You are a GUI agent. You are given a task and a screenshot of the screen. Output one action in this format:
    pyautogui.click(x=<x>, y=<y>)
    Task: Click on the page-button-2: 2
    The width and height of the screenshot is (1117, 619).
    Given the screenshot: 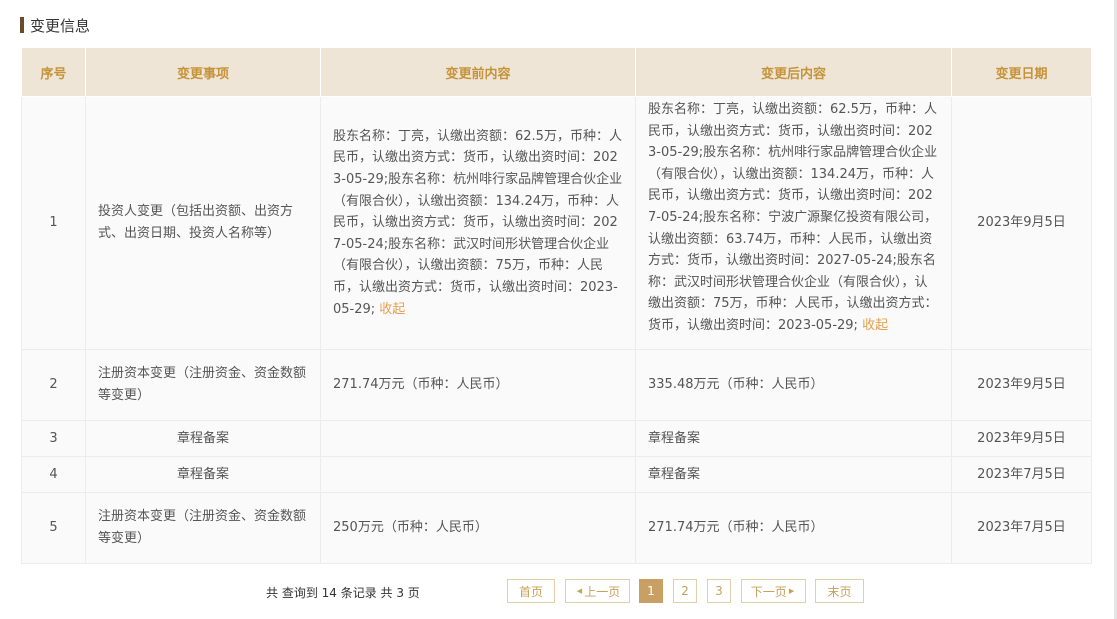 What is the action you would take?
    pyautogui.click(x=685, y=591)
    